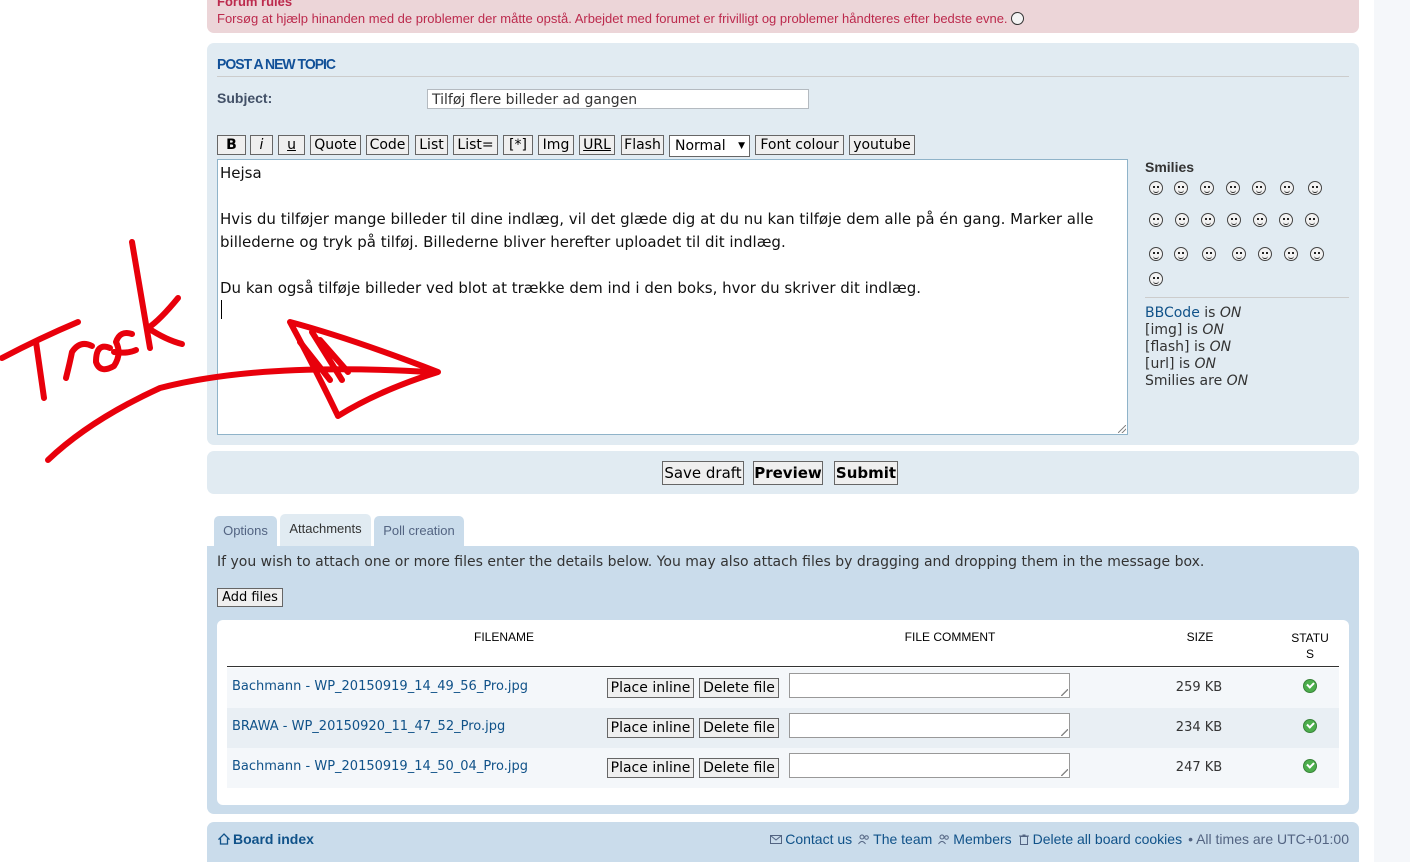 Image resolution: width=1410 pixels, height=862 pixels. What do you see at coordinates (276, 64) in the screenshot?
I see `post-panel-title: POST A NEW TOPIC` at bounding box center [276, 64].